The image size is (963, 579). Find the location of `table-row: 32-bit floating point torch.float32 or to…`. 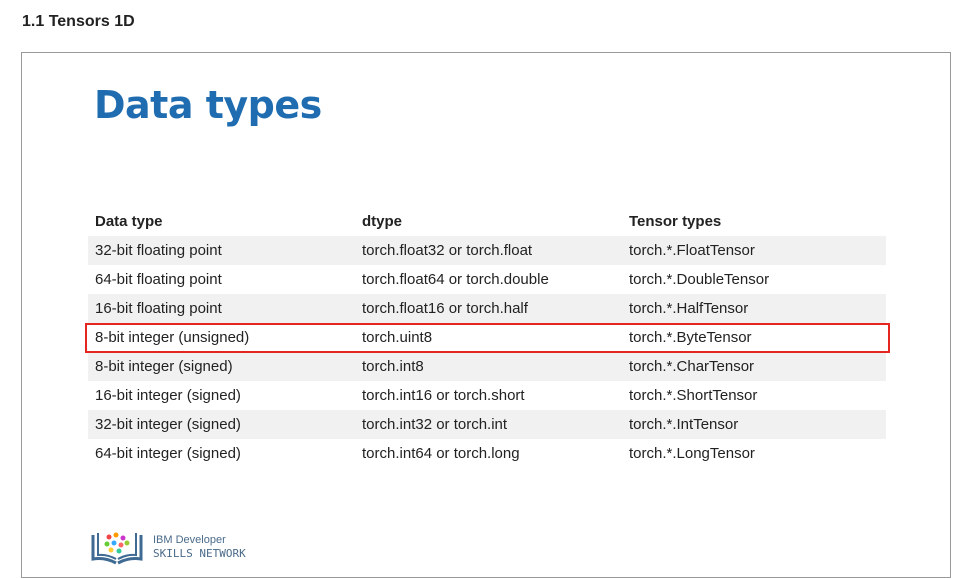

table-row: 32-bit floating point torch.float32 or to… is located at coordinates (487, 250).